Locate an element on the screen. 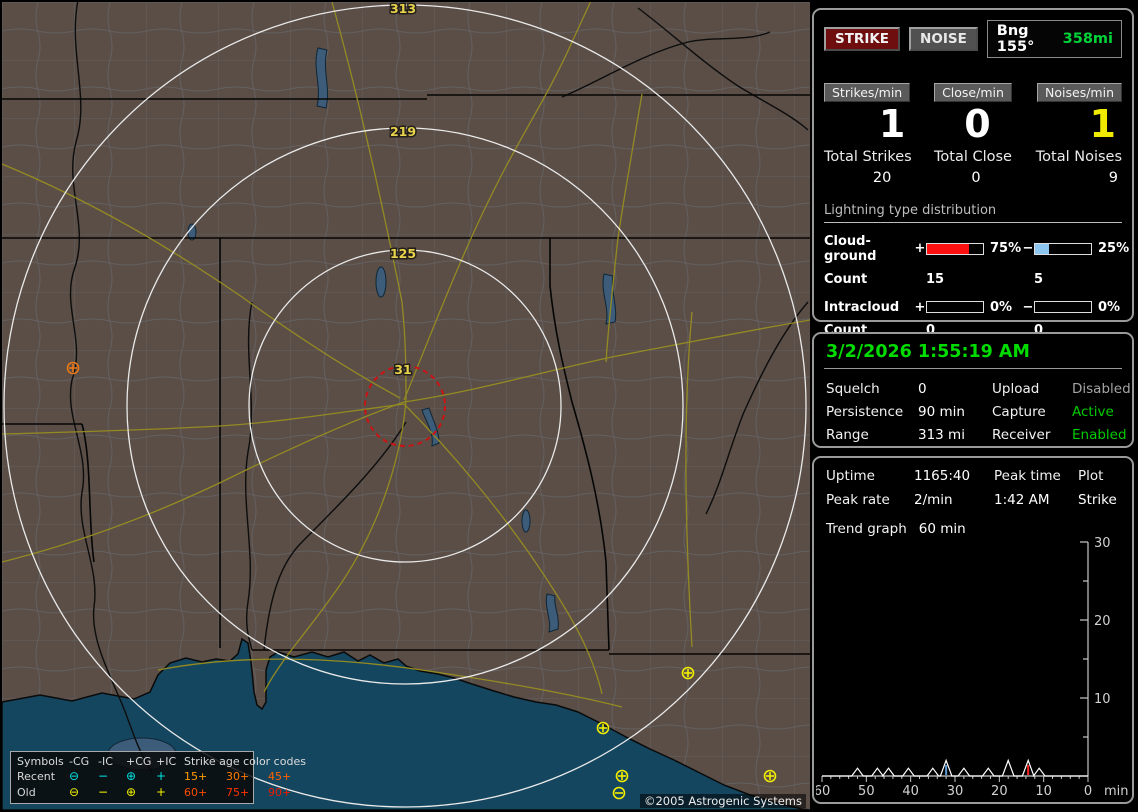 Image resolution: width=1138 pixels, height=812 pixels. total-close-label: Total Close is located at coordinates (973, 156).